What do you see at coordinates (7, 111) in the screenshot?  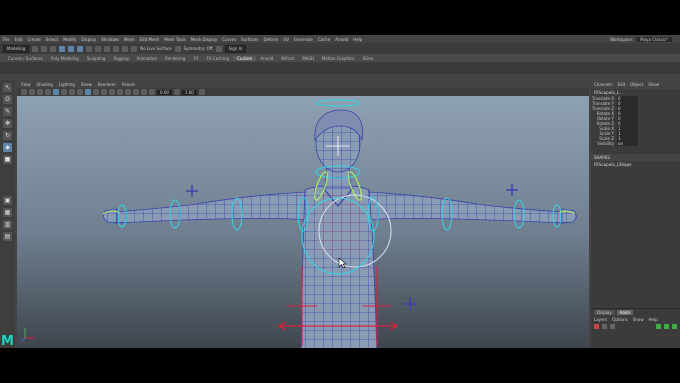 I see `paint-select-tool-icon: ✎` at bounding box center [7, 111].